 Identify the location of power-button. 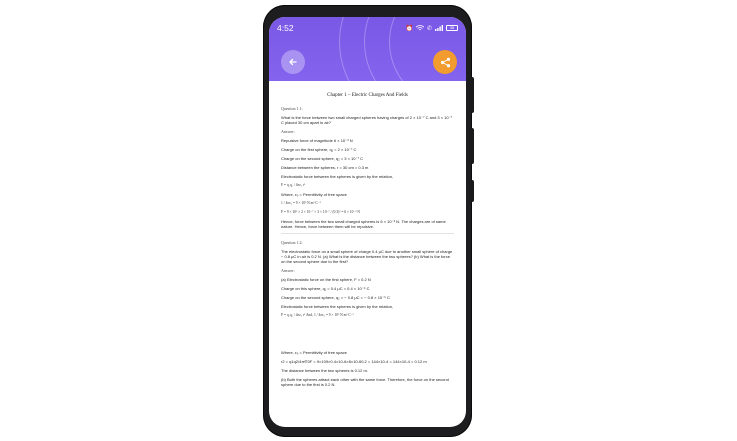
(472, 191).